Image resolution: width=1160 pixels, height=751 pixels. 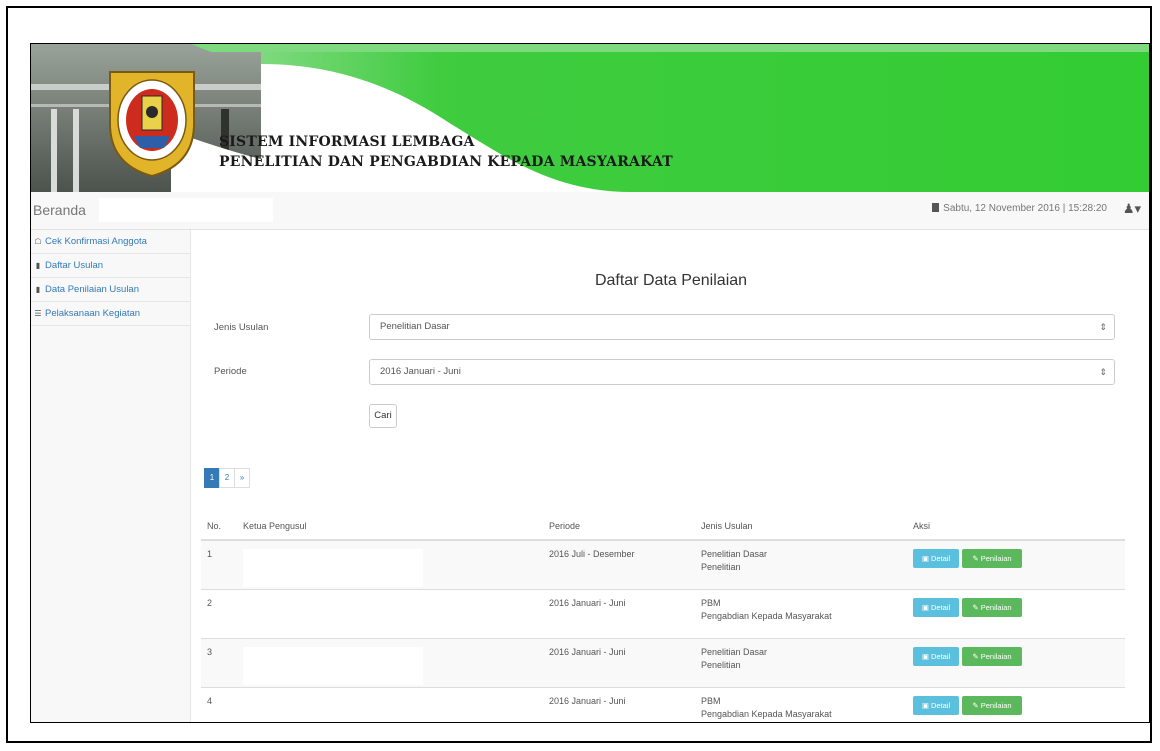 I want to click on row-no: 3, so click(x=219, y=663).